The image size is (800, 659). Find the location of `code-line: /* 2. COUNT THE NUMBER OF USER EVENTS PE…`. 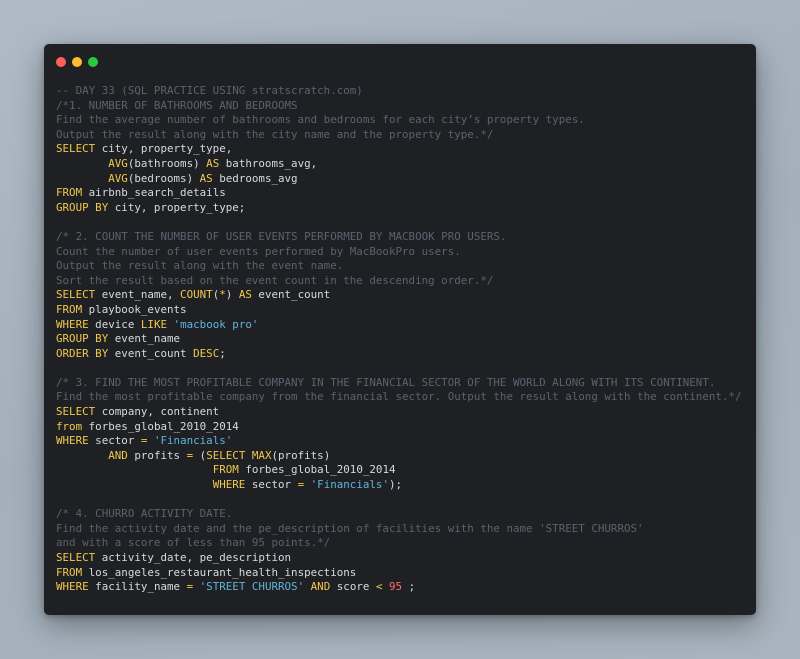

code-line: /* 2. COUNT THE NUMBER OF USER EVENTS PE… is located at coordinates (406, 237).